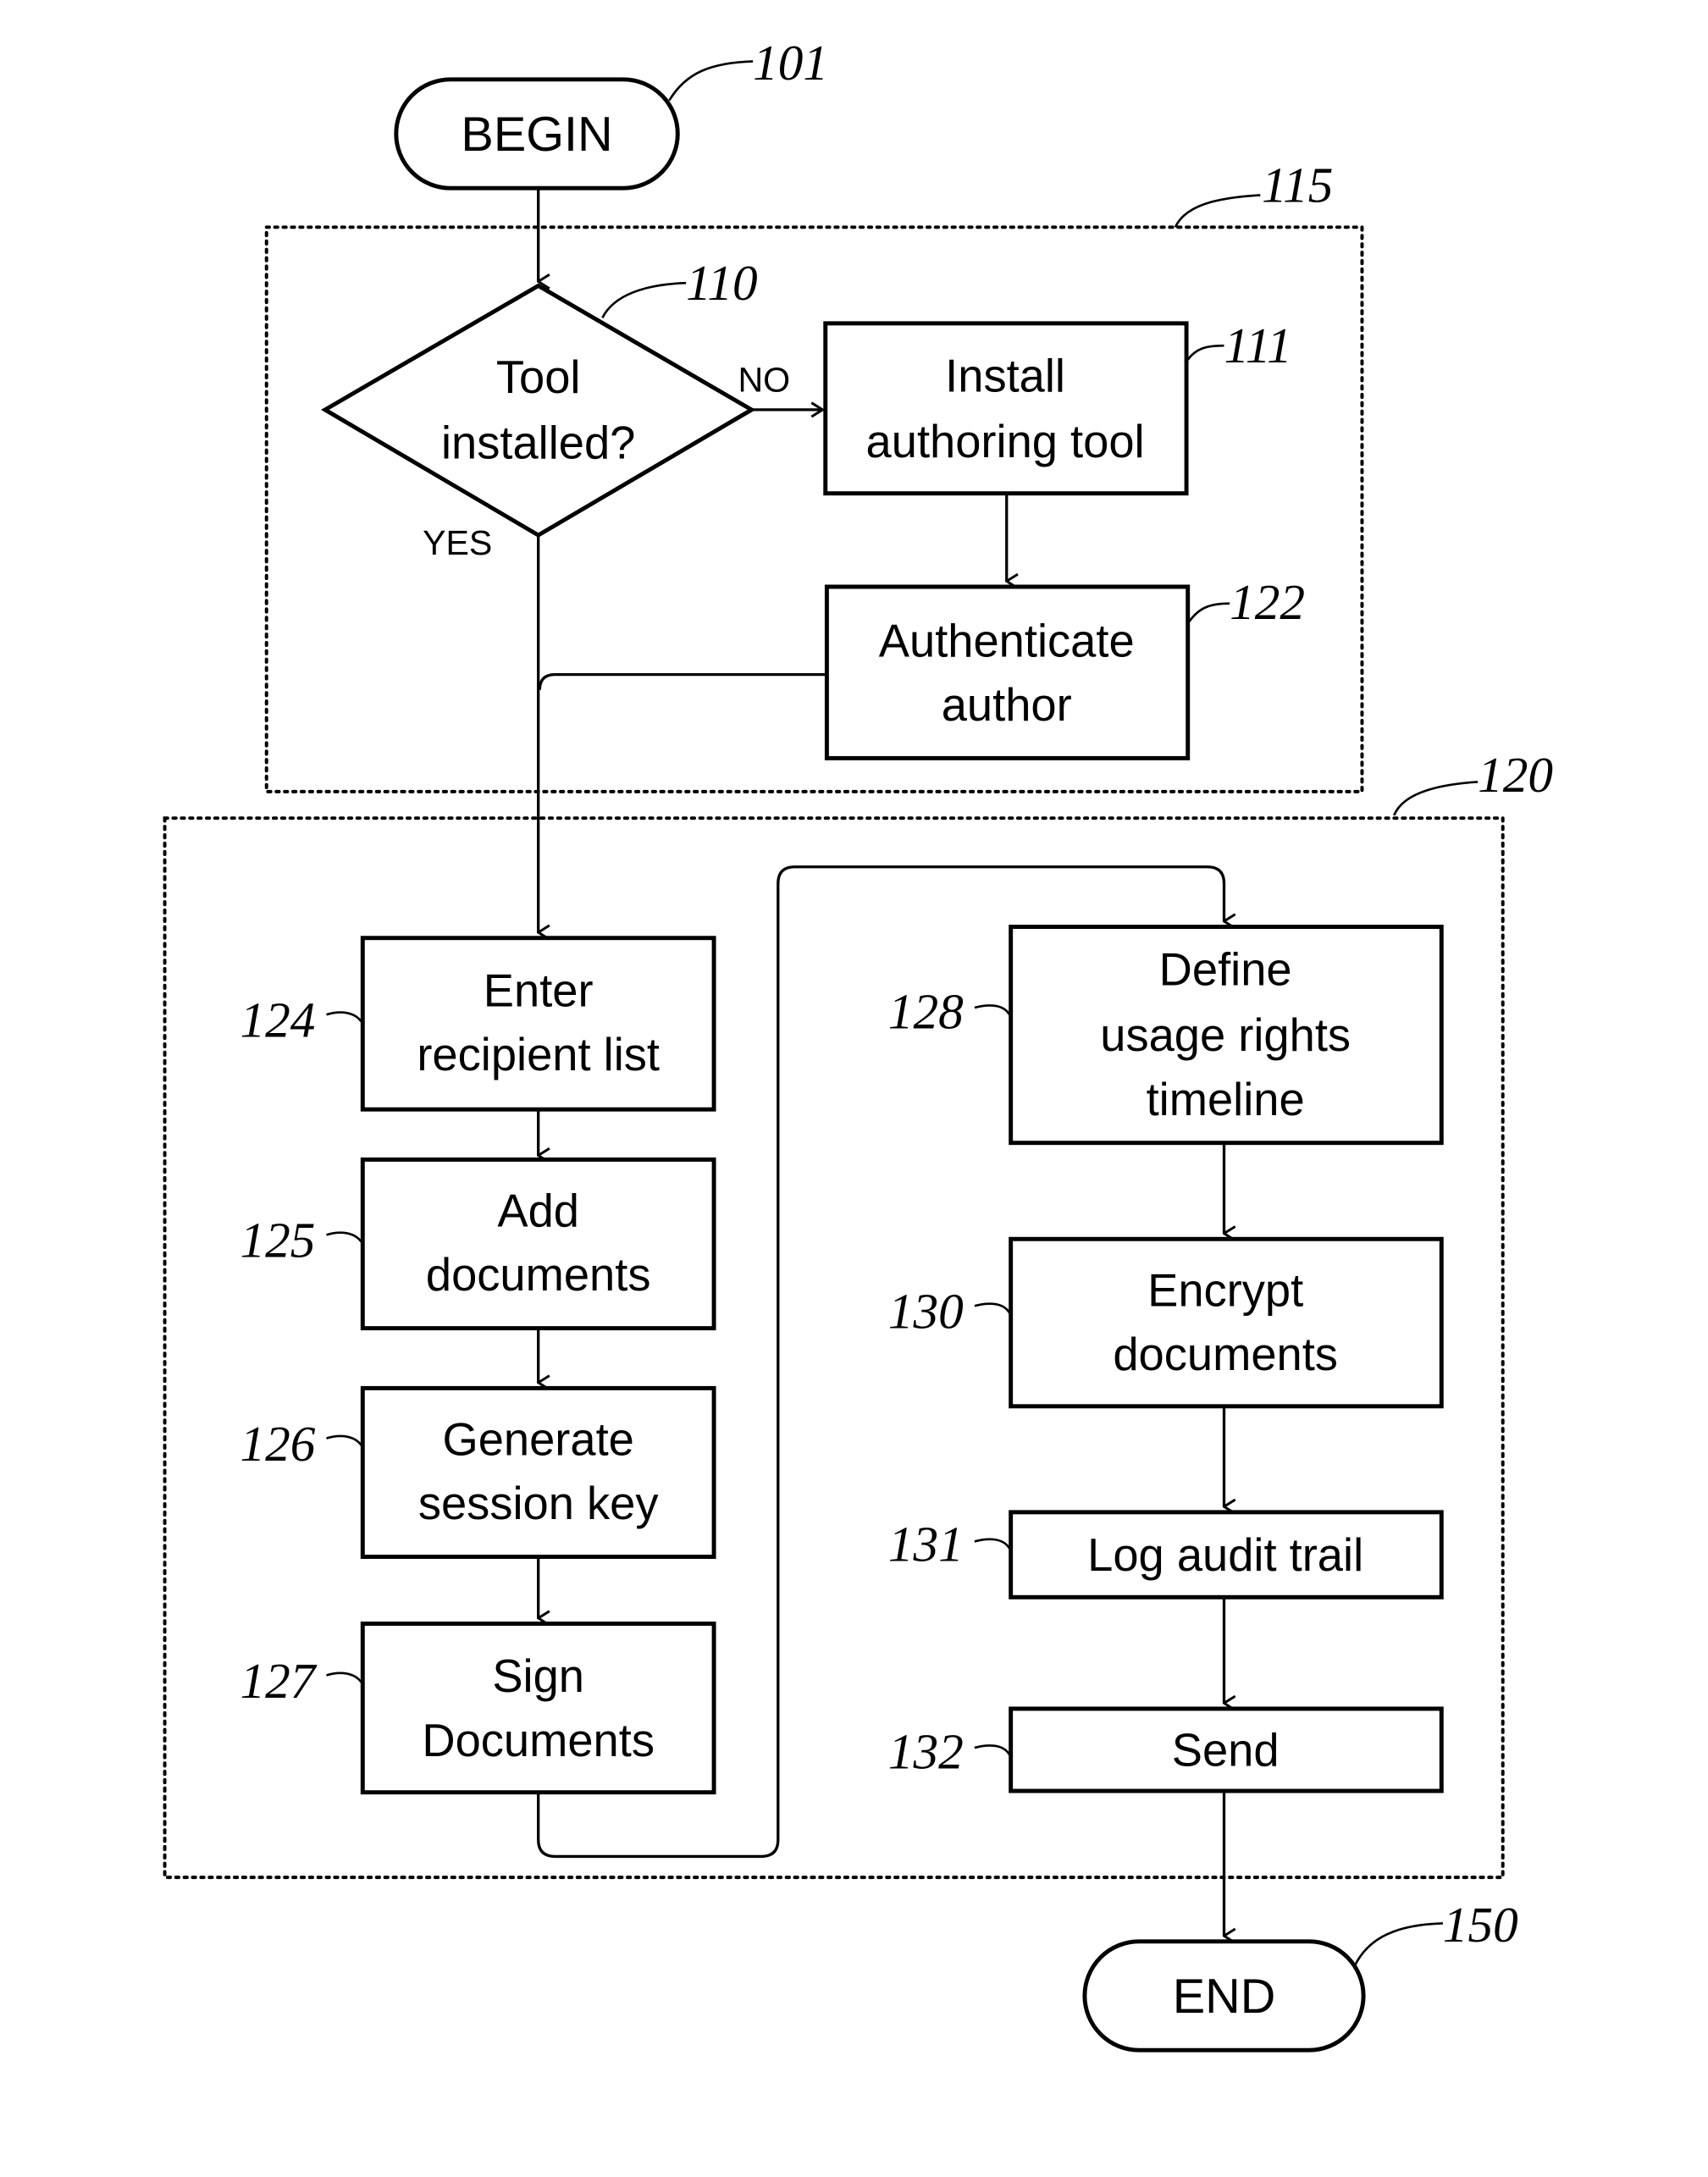 The height and width of the screenshot is (2177, 1708). Describe the element at coordinates (1205, 353) in the screenshot. I see `step-install-leader` at that location.